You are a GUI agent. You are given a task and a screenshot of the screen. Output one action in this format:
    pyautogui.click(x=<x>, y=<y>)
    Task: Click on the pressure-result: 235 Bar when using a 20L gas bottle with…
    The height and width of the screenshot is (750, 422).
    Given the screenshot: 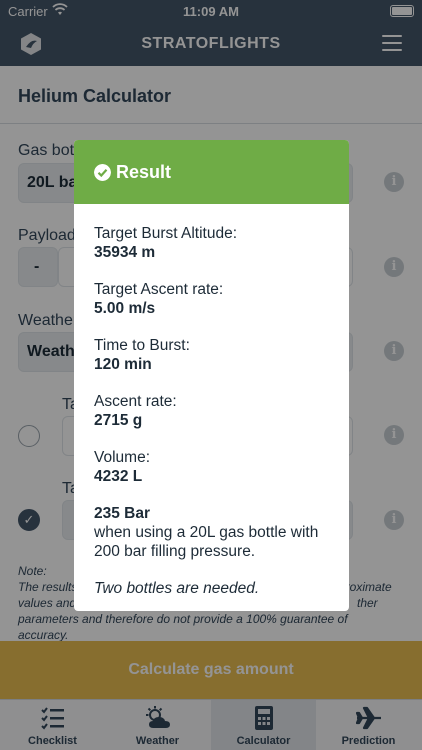 What is the action you would take?
    pyautogui.click(x=214, y=532)
    